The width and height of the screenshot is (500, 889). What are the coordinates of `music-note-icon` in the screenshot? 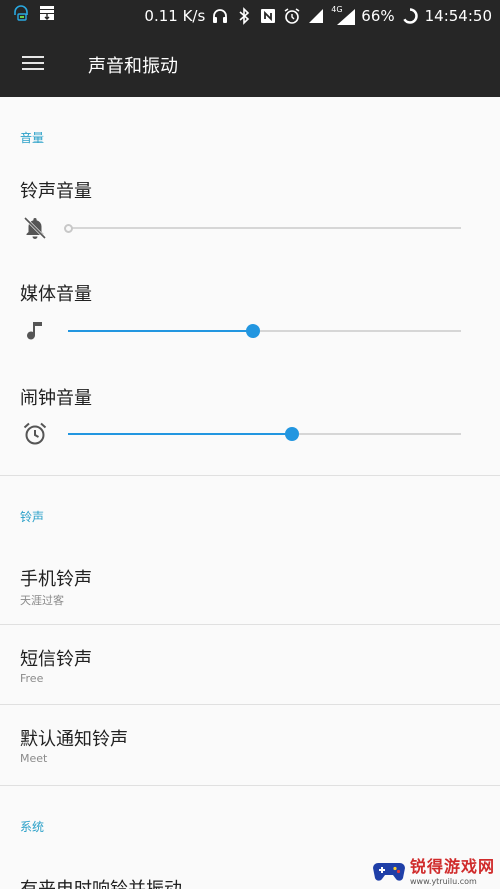 It's located at (34, 331).